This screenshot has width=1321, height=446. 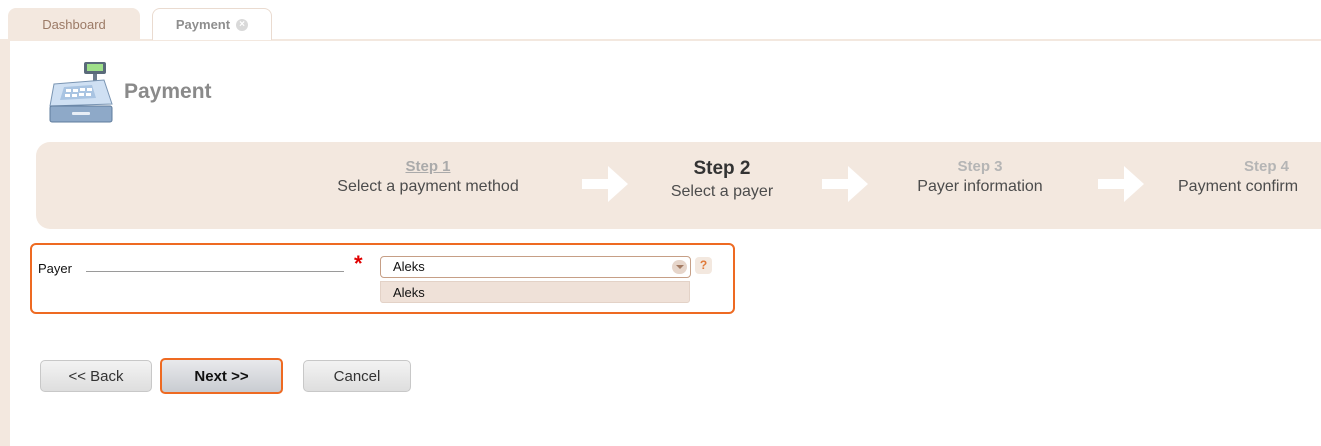 I want to click on wizard-step-3: Step 3 Payer information, so click(x=980, y=177).